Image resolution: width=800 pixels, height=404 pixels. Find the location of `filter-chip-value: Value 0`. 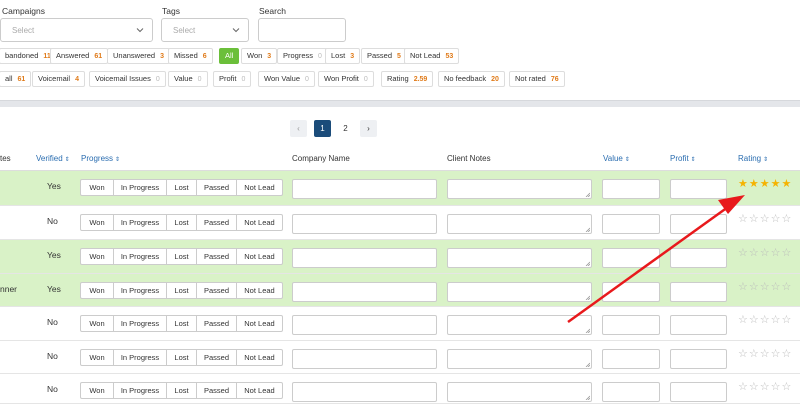

filter-chip-value: Value 0 is located at coordinates (188, 79).